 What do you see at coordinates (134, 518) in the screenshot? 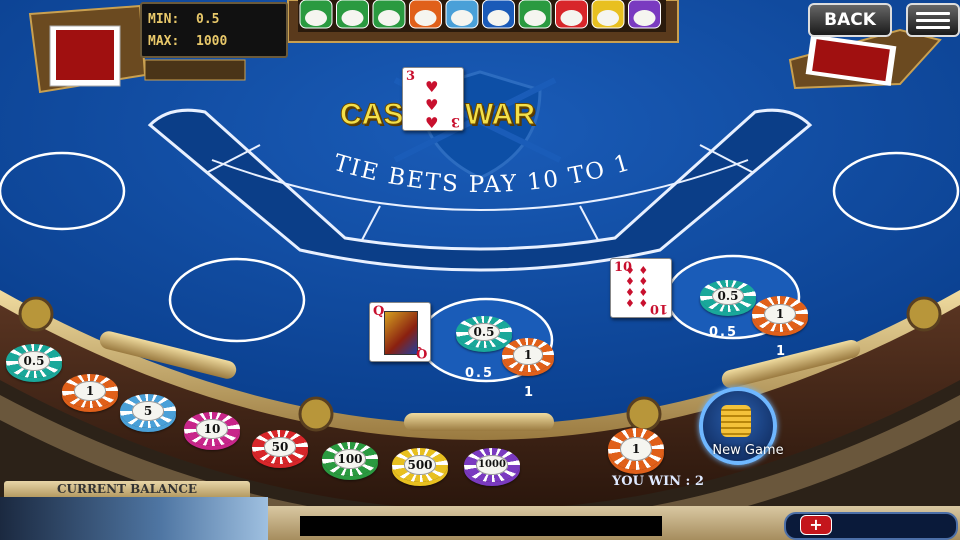
I see `current-balance-display` at bounding box center [134, 518].